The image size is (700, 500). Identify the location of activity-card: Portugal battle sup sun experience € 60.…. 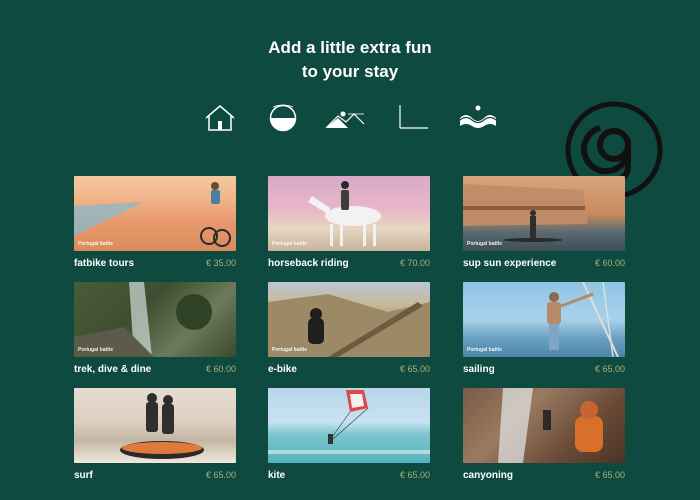
(544, 223).